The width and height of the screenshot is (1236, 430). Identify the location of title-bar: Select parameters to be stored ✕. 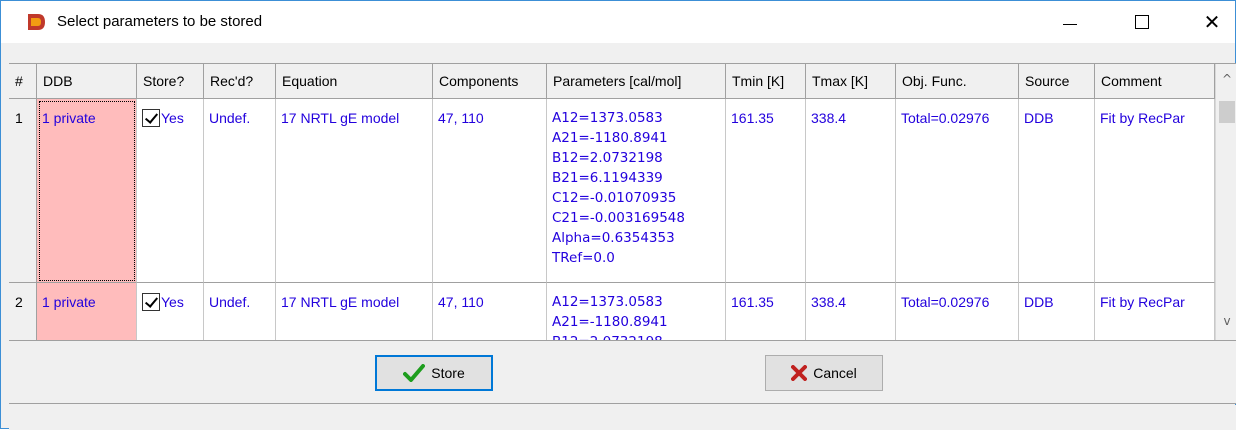
(618, 22).